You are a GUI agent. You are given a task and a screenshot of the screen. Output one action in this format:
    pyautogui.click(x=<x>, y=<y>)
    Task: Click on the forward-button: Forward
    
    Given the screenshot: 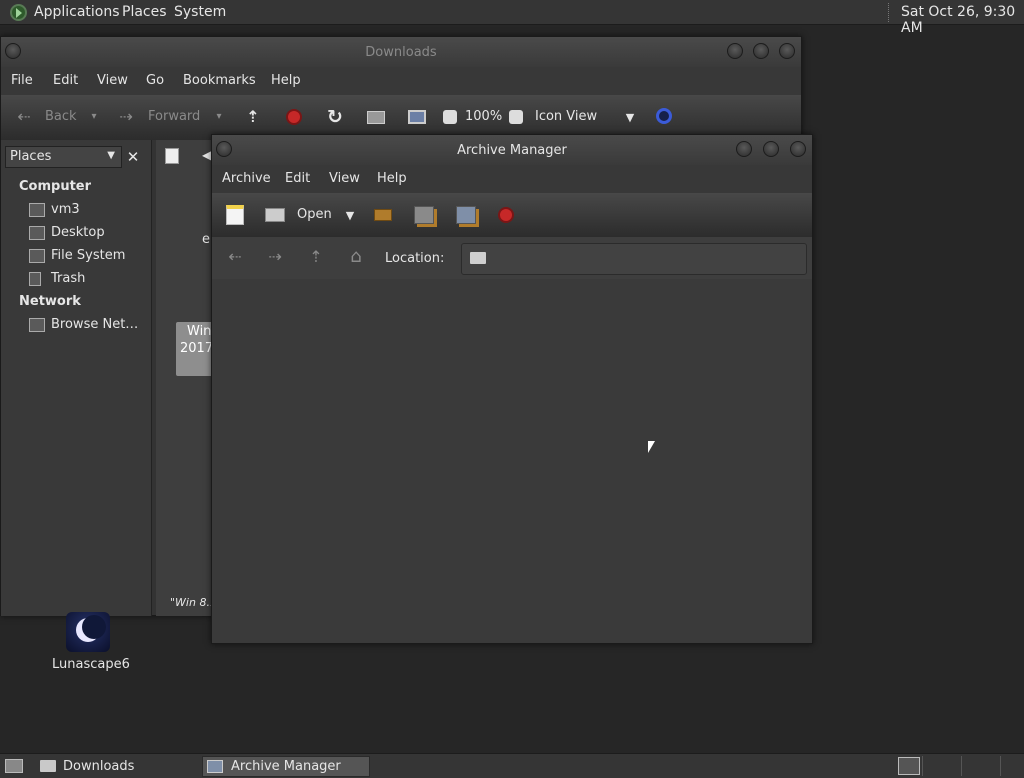 What is the action you would take?
    pyautogui.click(x=174, y=116)
    